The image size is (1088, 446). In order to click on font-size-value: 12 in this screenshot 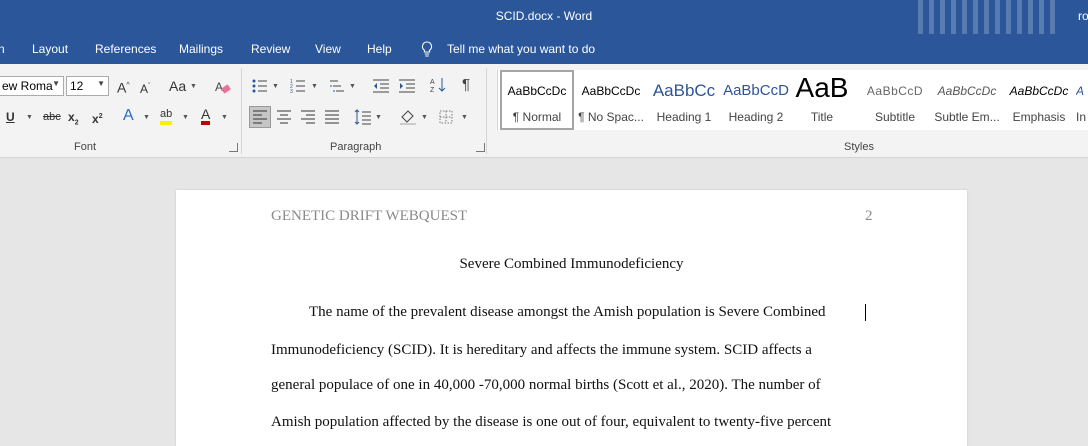, I will do `click(77, 86)`.